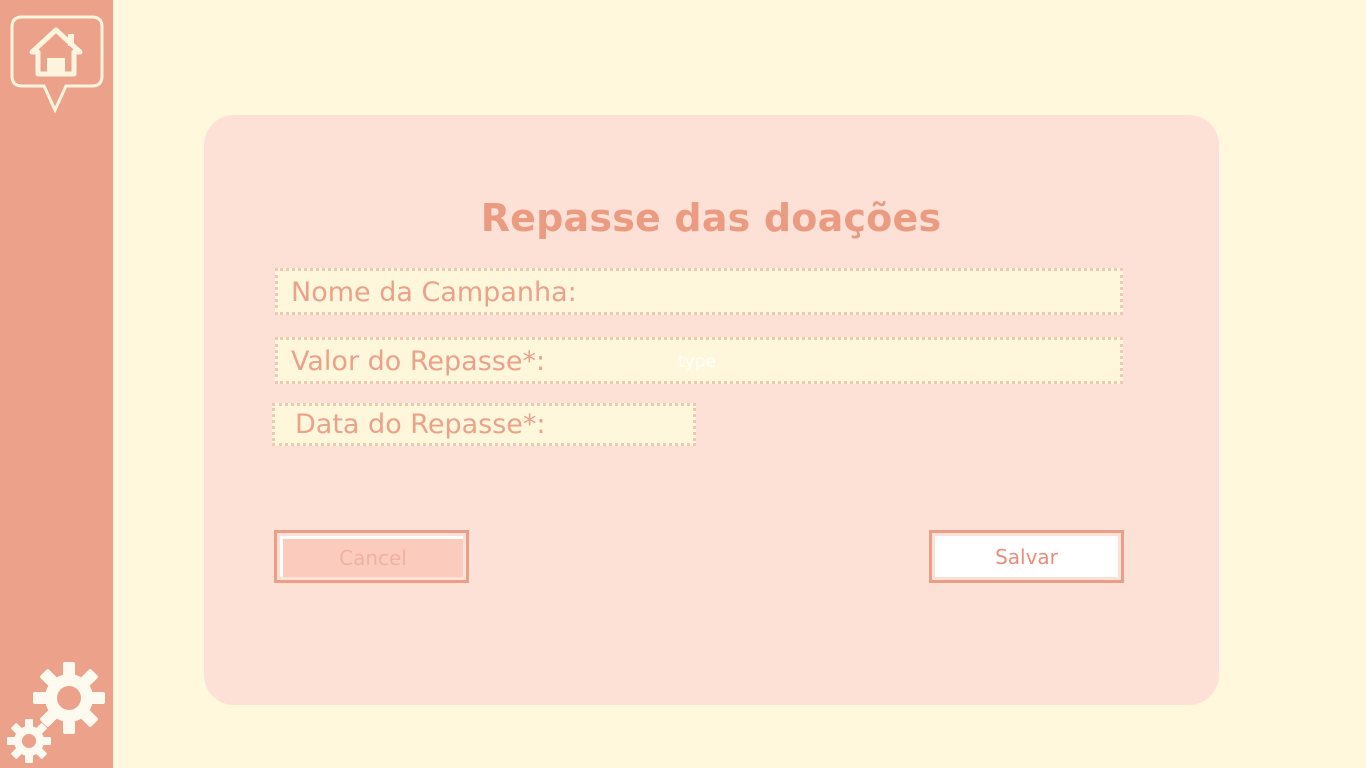 The height and width of the screenshot is (768, 1366). I want to click on transfer-value-input, so click(893, 362).